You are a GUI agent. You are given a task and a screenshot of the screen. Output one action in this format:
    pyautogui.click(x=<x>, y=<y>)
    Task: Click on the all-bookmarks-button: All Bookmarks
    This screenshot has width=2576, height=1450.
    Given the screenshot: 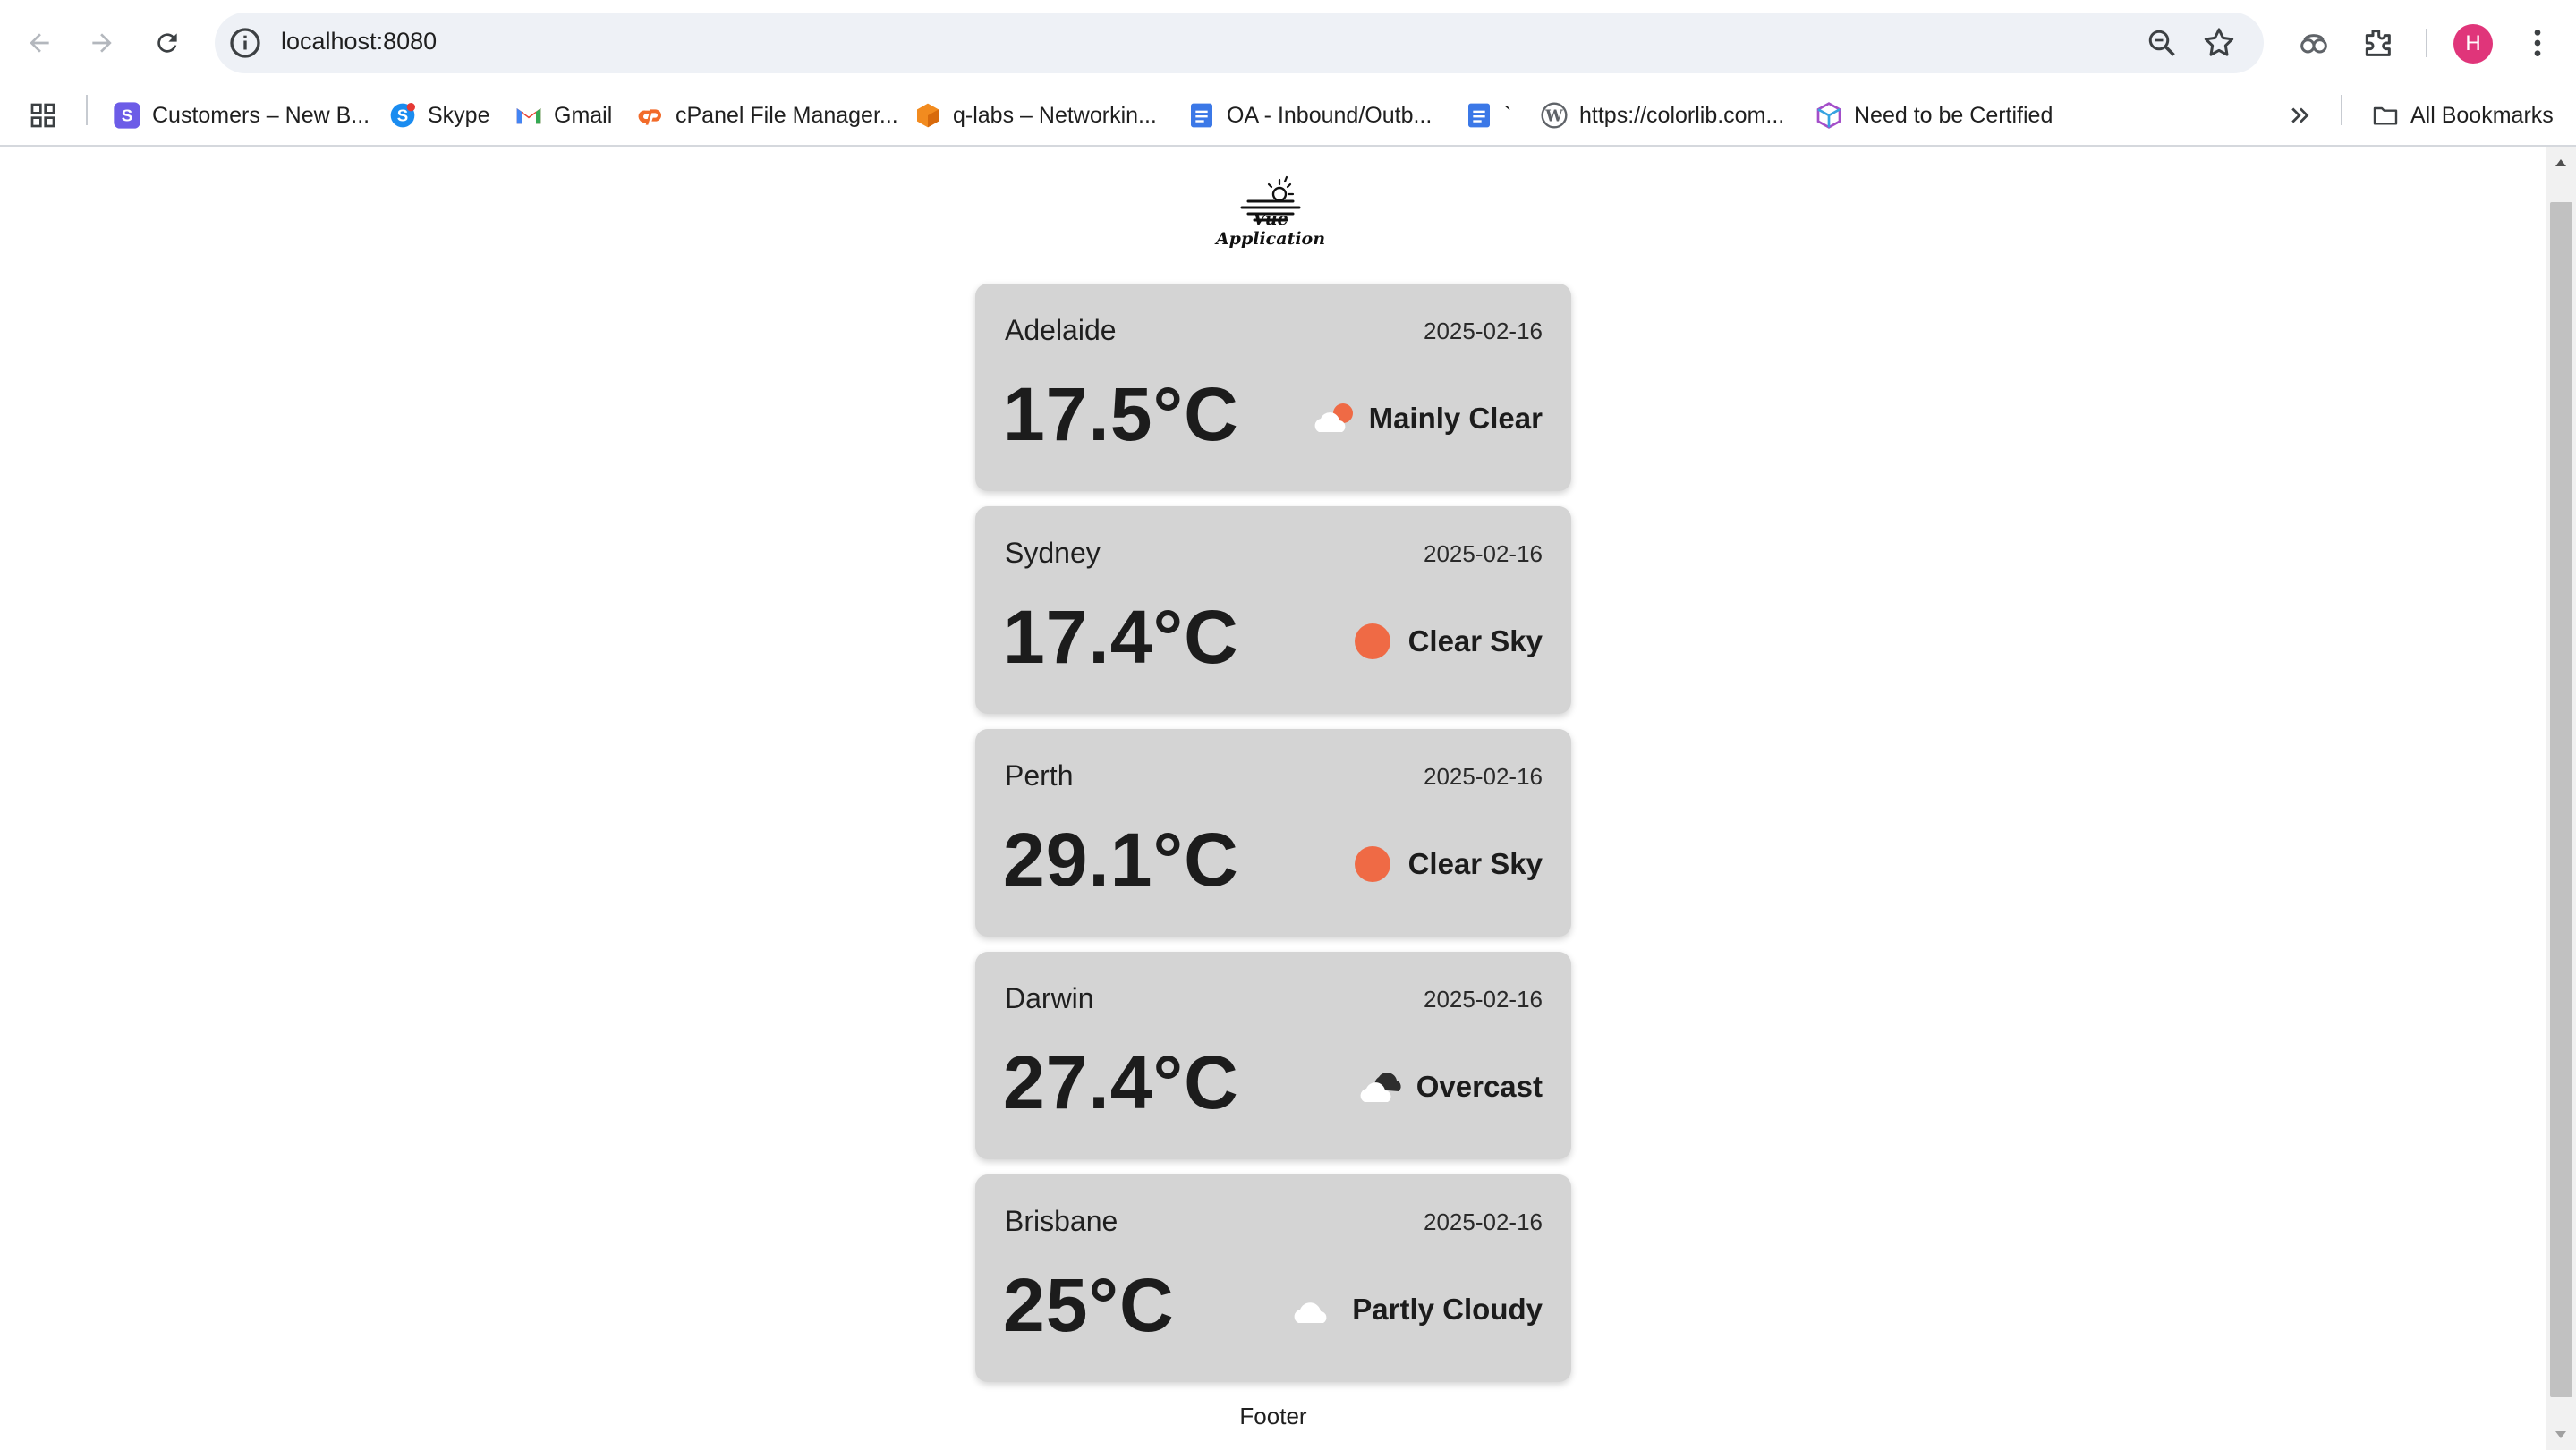 What is the action you would take?
    pyautogui.click(x=2462, y=116)
    